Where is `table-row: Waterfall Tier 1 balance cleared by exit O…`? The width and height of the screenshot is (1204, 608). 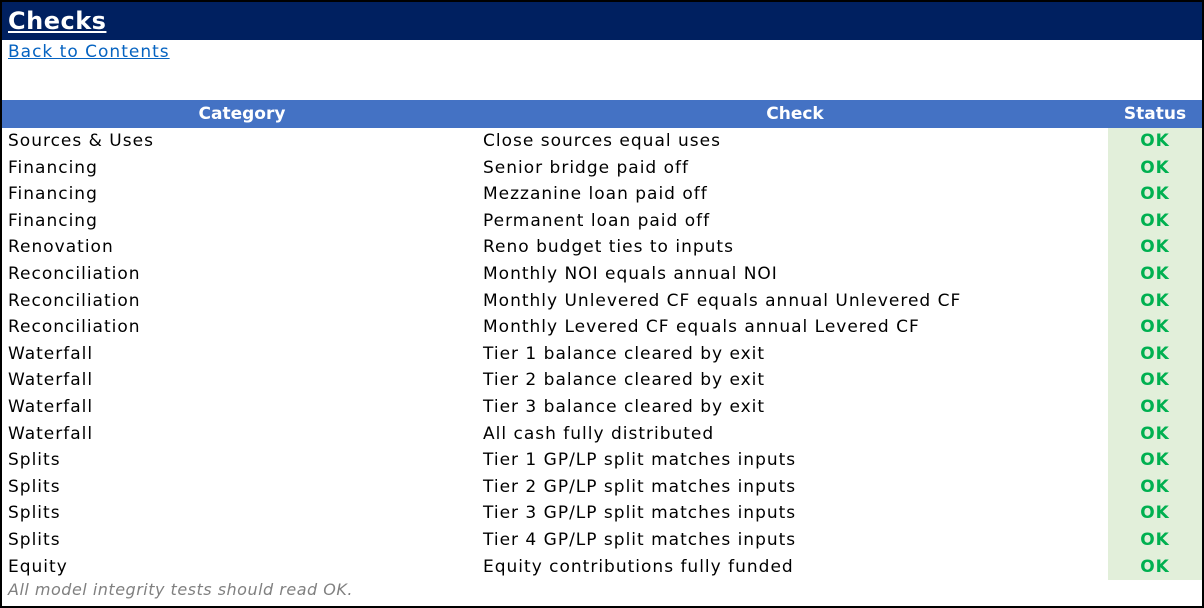 table-row: Waterfall Tier 1 balance cleared by exit O… is located at coordinates (602, 354).